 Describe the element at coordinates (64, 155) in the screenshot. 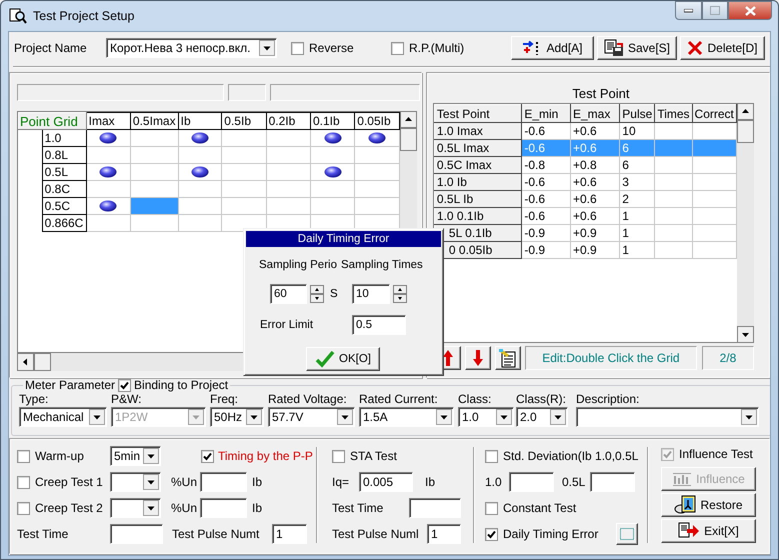

I see `row-header: 0.8L` at that location.